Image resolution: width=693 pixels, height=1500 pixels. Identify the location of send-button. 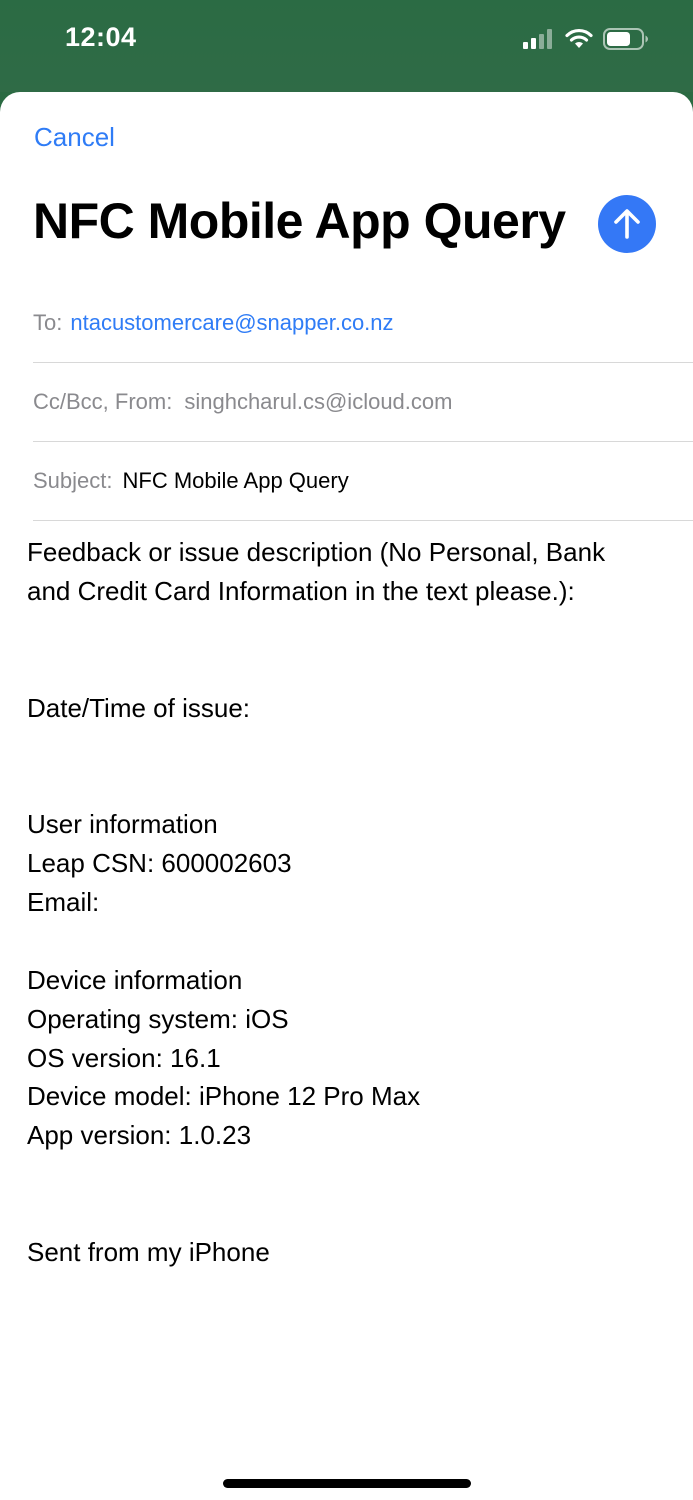
(627, 224).